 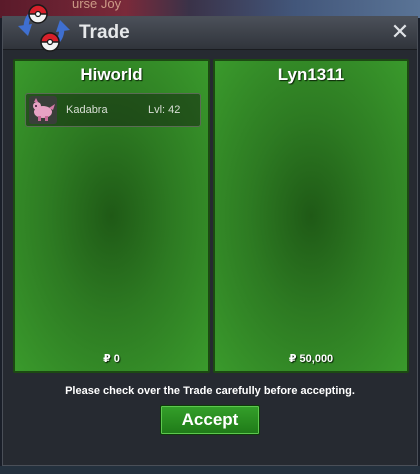 I want to click on background-bottom, so click(x=210, y=470).